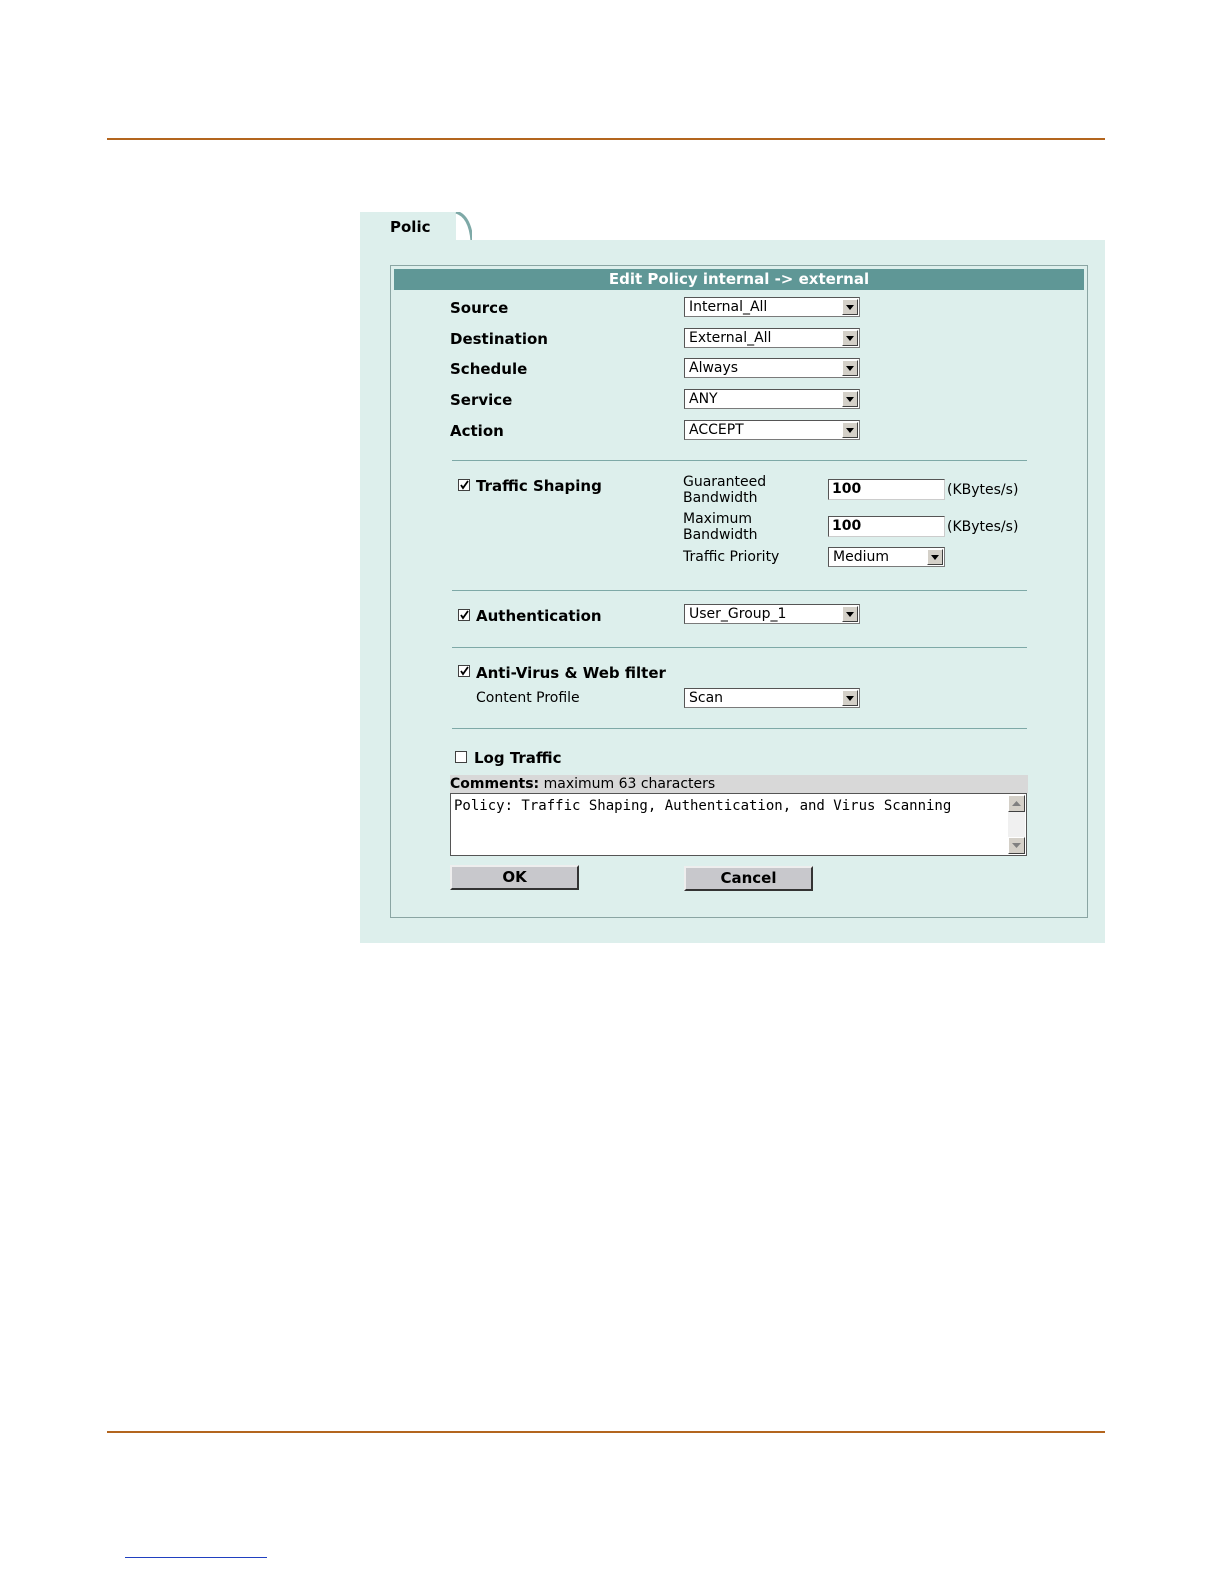  I want to click on guaranteed-bandwidth-label: Guaranteed Bandwidth, so click(725, 490).